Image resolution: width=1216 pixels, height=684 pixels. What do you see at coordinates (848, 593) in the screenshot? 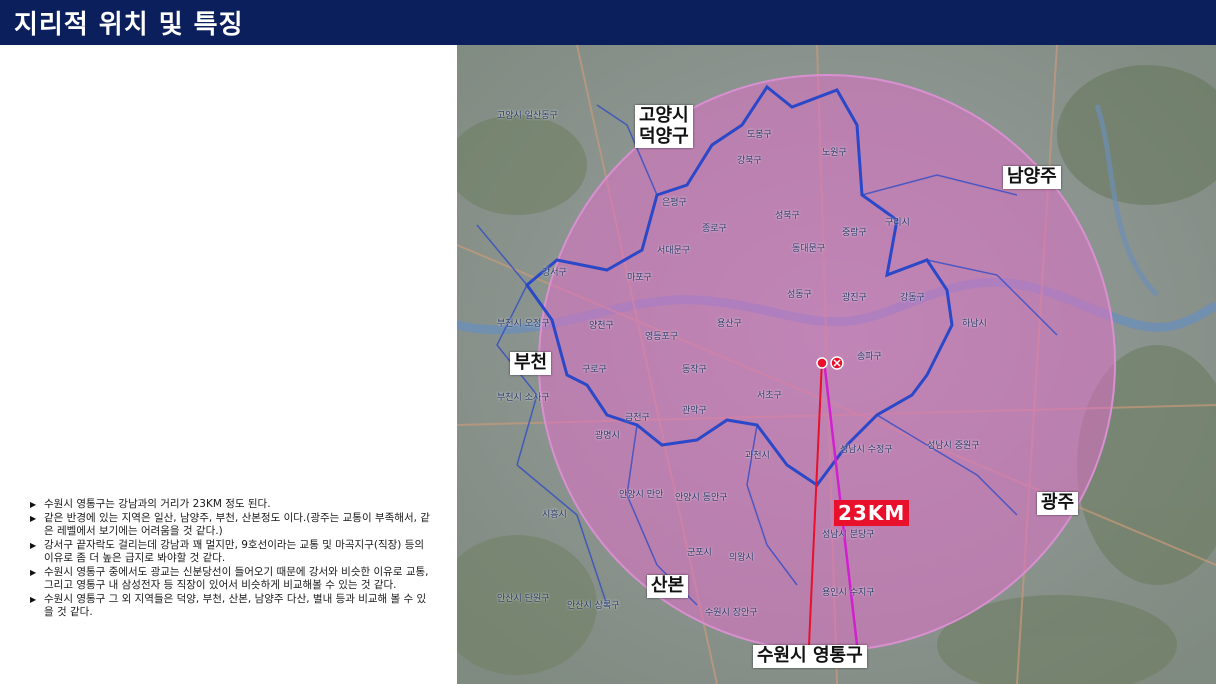
I see `district-label: 용인시 수지구` at bounding box center [848, 593].